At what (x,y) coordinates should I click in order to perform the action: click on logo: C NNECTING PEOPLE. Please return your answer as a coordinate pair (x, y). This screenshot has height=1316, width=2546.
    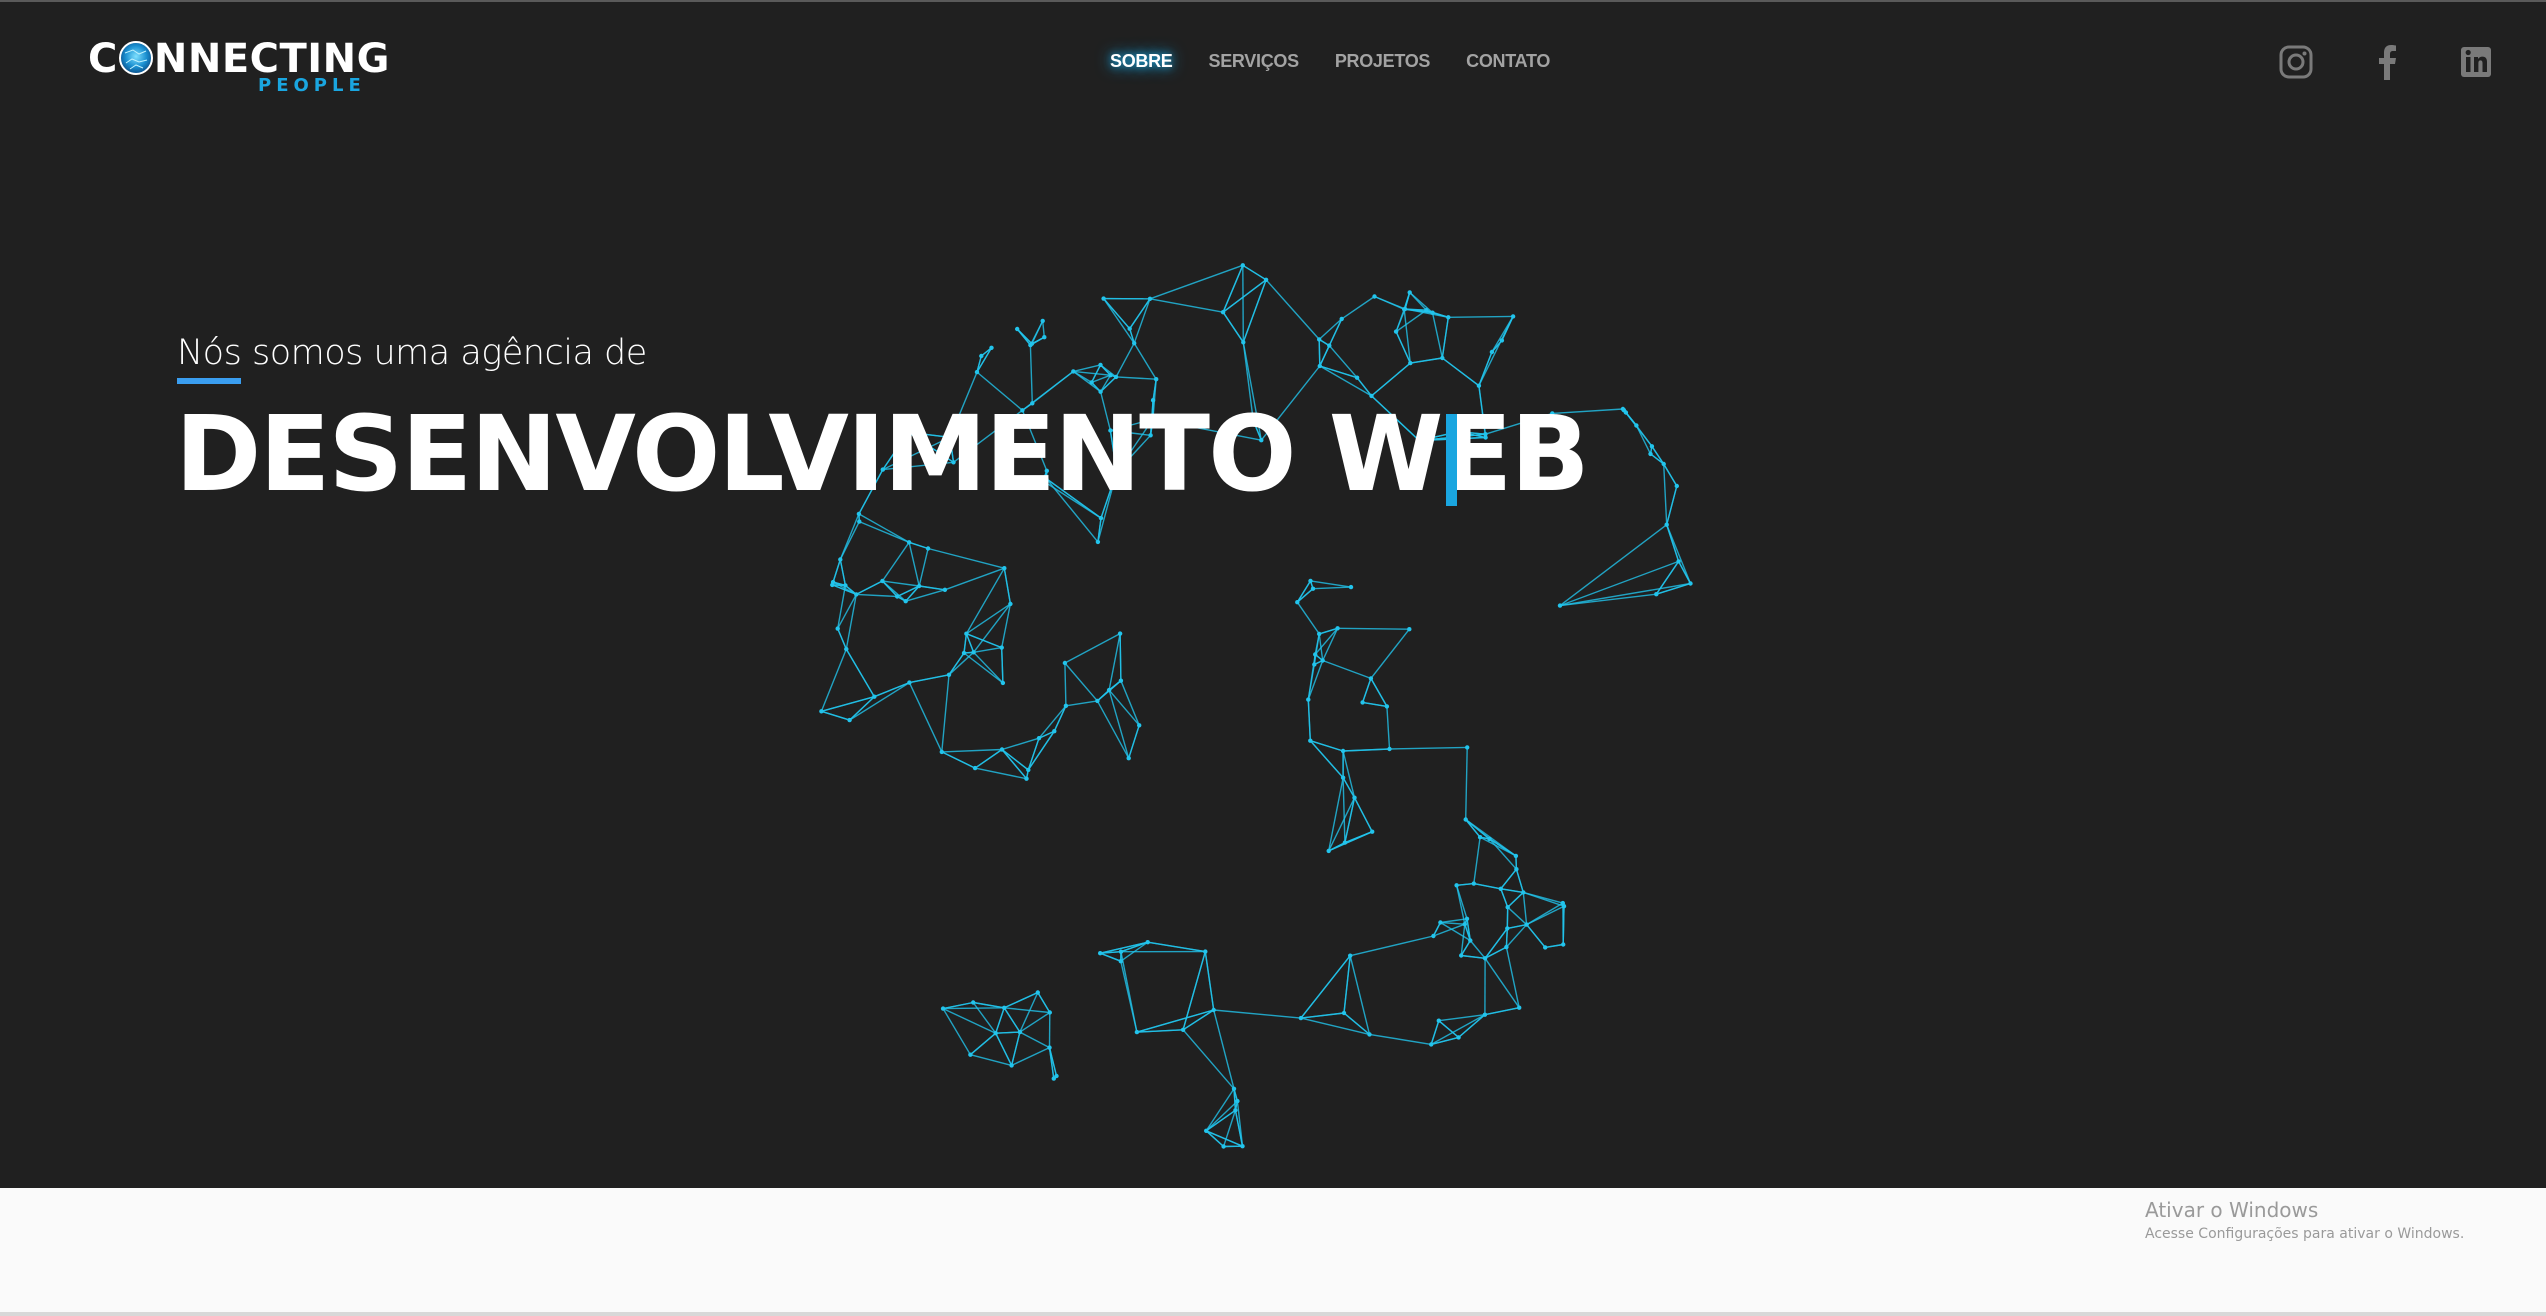
    Looking at the image, I should click on (238, 67).